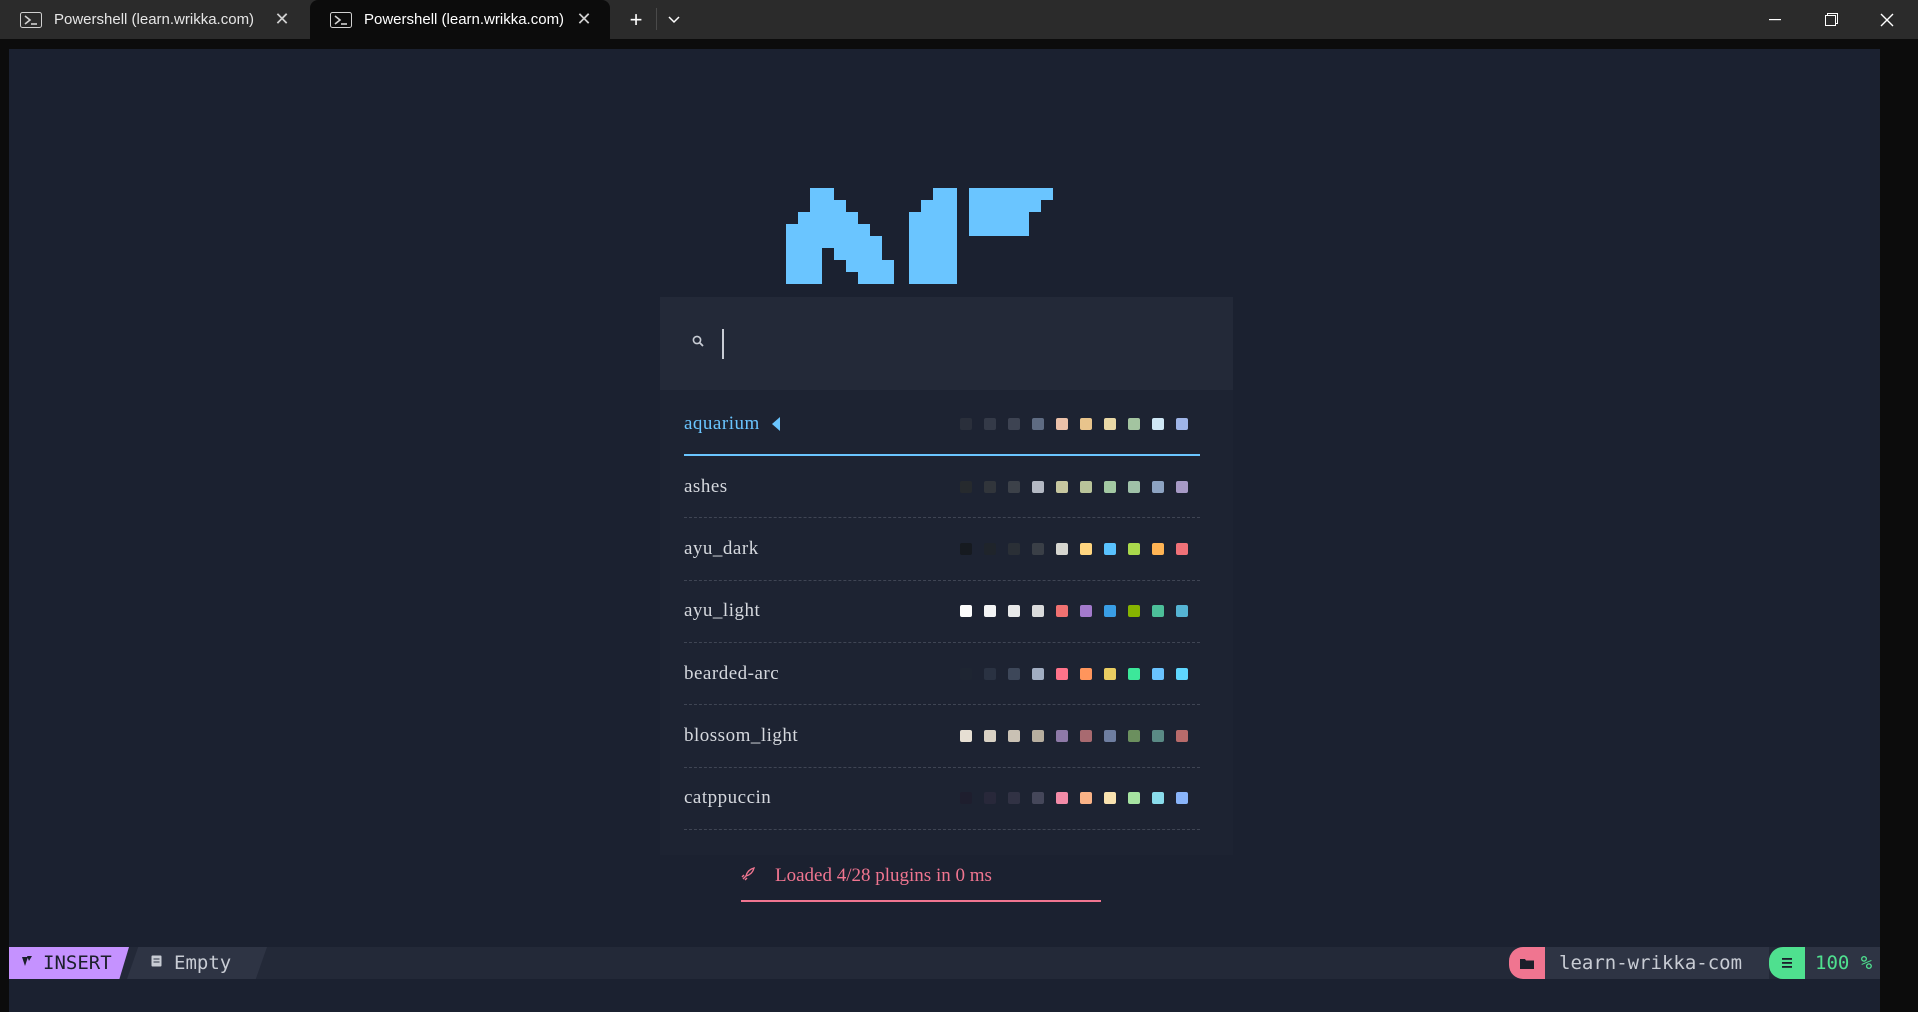 The height and width of the screenshot is (1012, 1918). What do you see at coordinates (942, 487) in the screenshot?
I see `result-row: ashes` at bounding box center [942, 487].